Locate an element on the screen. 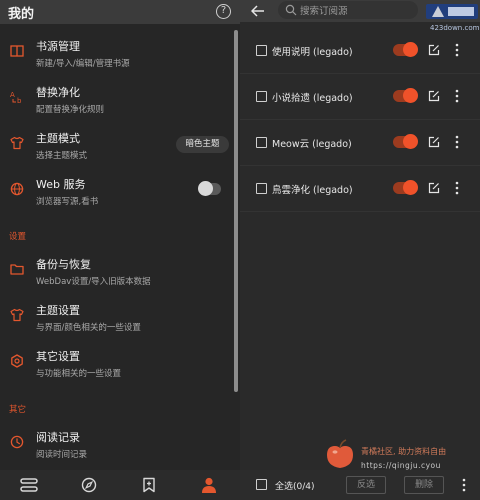 The image size is (480, 500). search-input: 搜索订阅源 is located at coordinates (348, 10).